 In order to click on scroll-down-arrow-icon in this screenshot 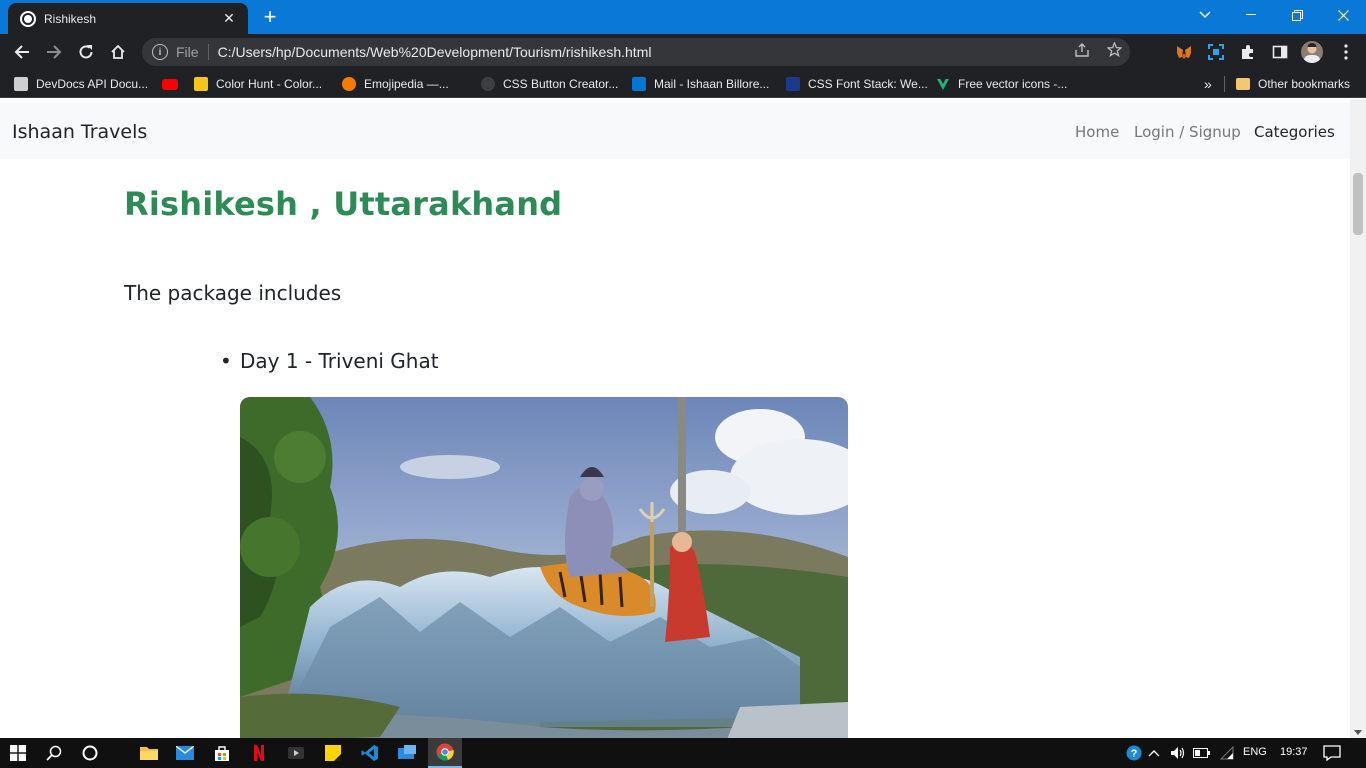, I will do `click(1358, 732)`.